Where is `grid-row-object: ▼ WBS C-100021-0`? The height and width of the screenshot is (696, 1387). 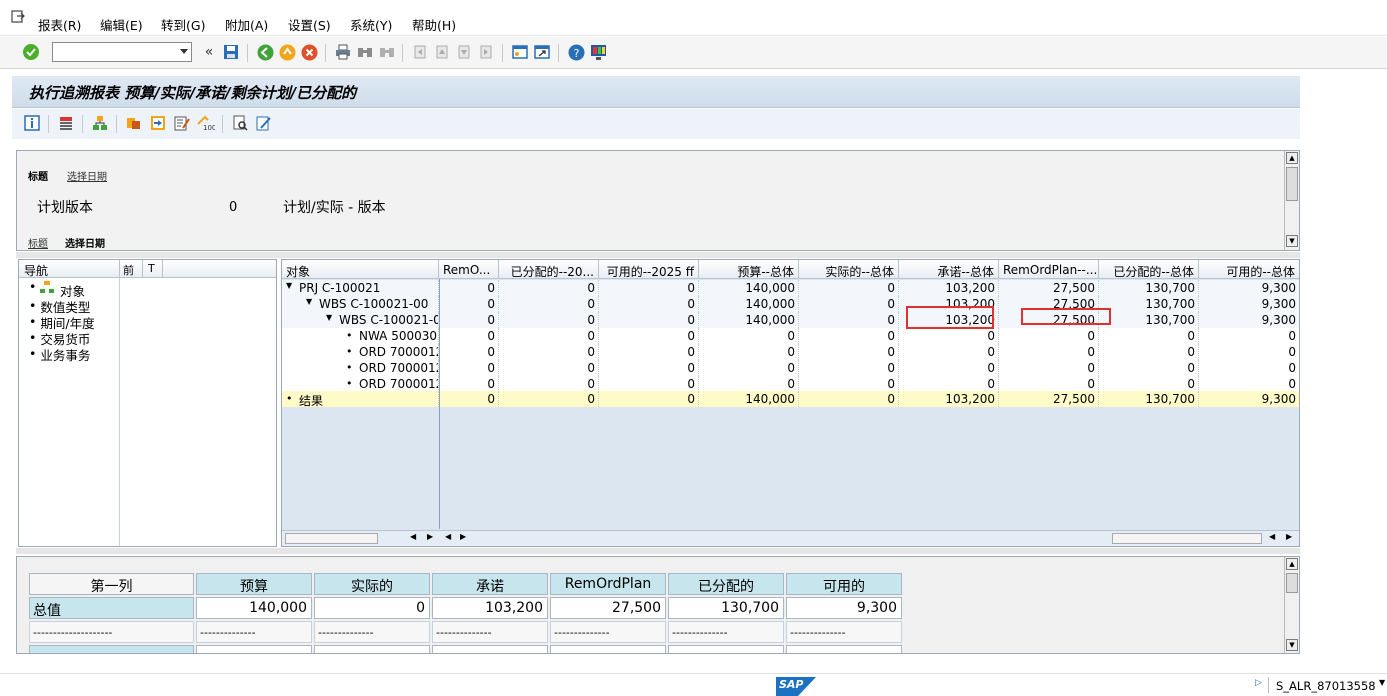 grid-row-object: ▼ WBS C-100021-0 is located at coordinates (360, 320).